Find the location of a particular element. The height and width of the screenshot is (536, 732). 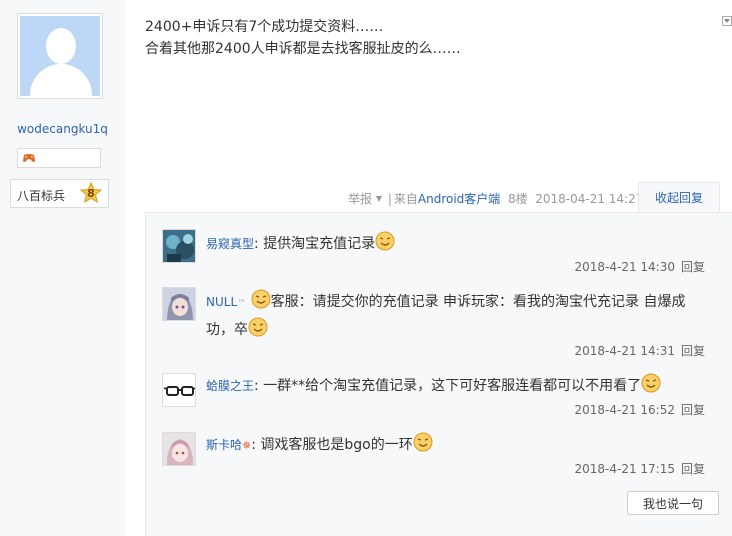

reply-time: 2018-4-21 14:30 is located at coordinates (624, 267).